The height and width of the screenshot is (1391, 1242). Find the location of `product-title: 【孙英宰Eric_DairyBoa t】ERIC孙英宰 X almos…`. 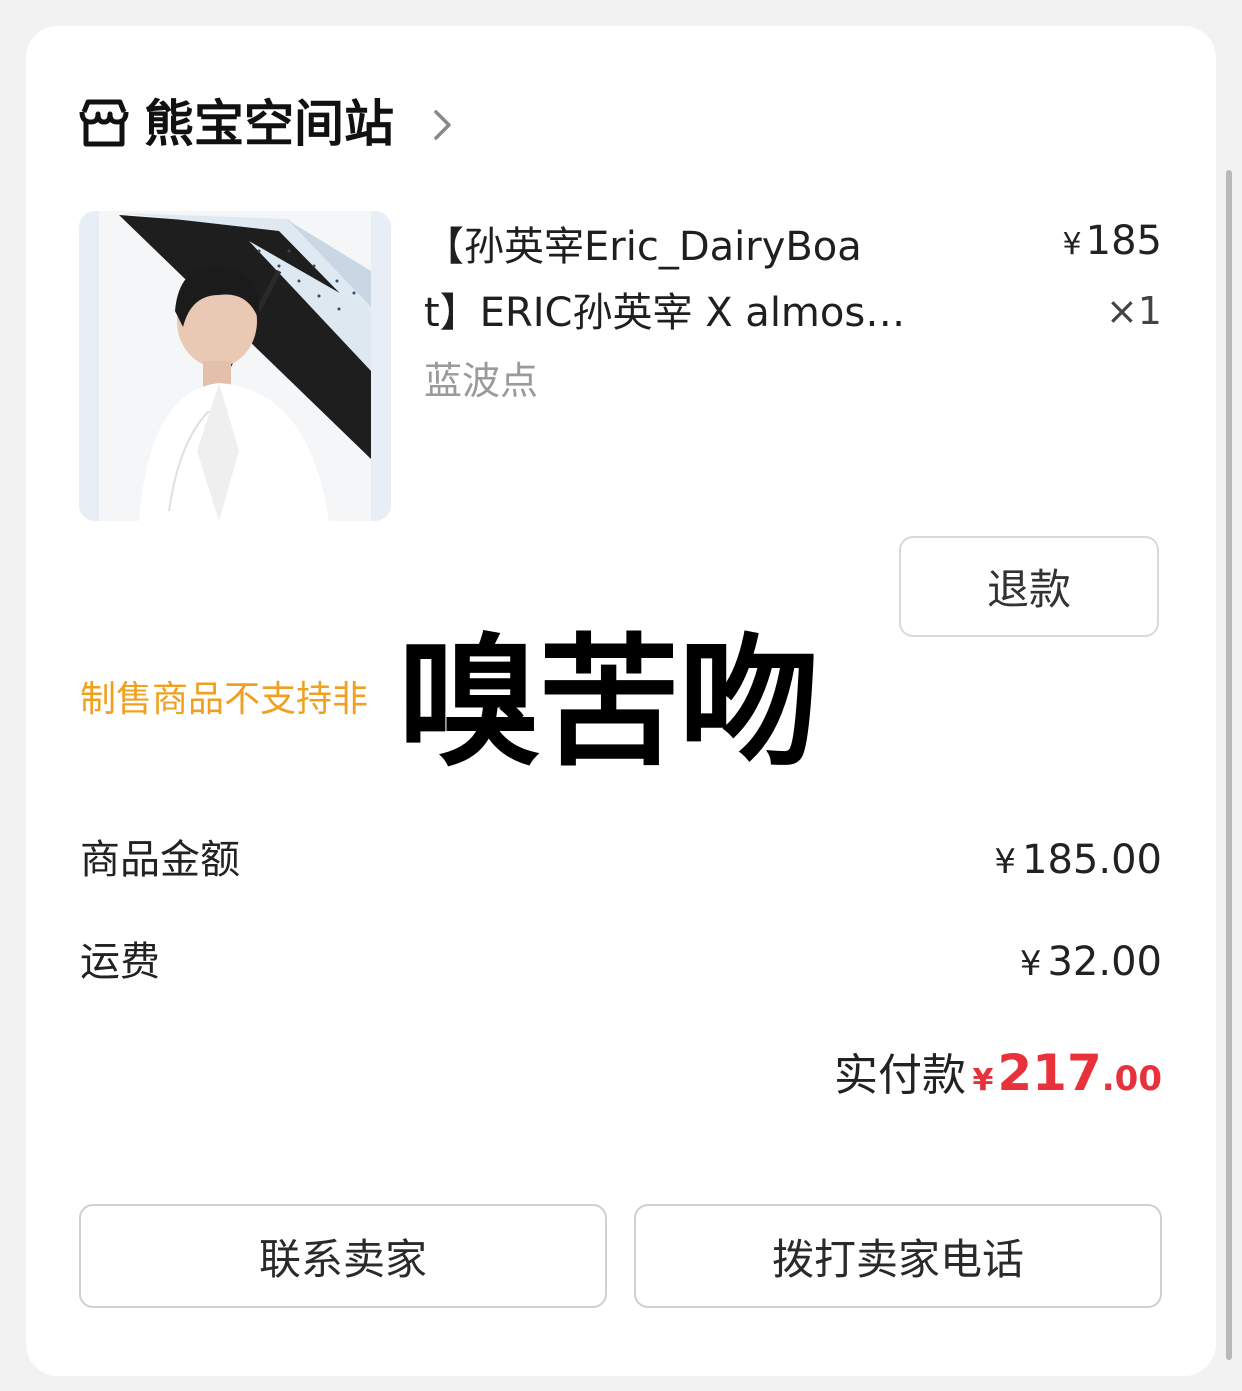

product-title: 【孙英宰Eric_DairyBoa t】ERIC孙英宰 X almos… is located at coordinates (704, 280).